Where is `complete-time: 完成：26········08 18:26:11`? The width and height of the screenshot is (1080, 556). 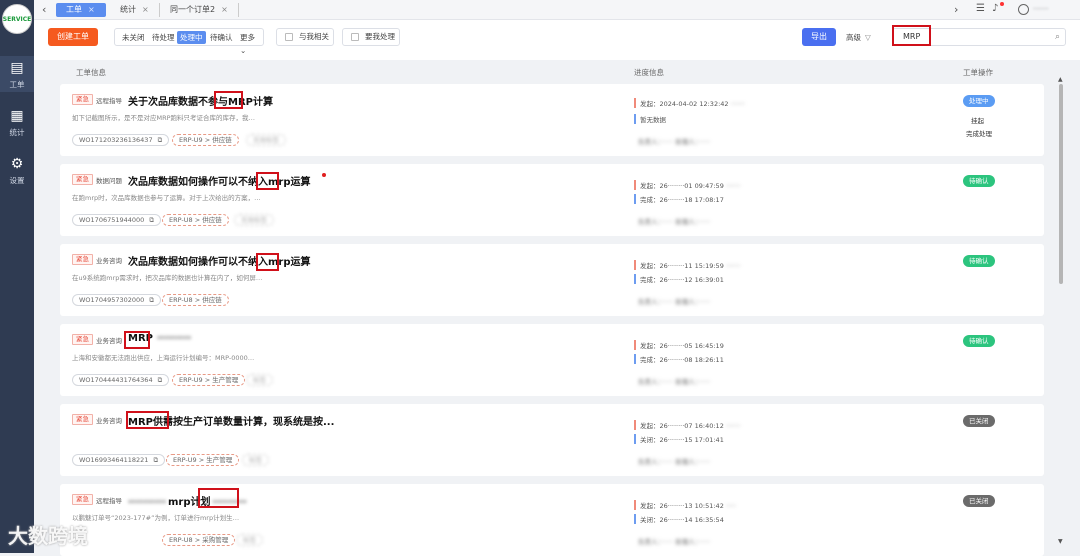 complete-time: 完成：26········08 18:26:11 is located at coordinates (679, 359).